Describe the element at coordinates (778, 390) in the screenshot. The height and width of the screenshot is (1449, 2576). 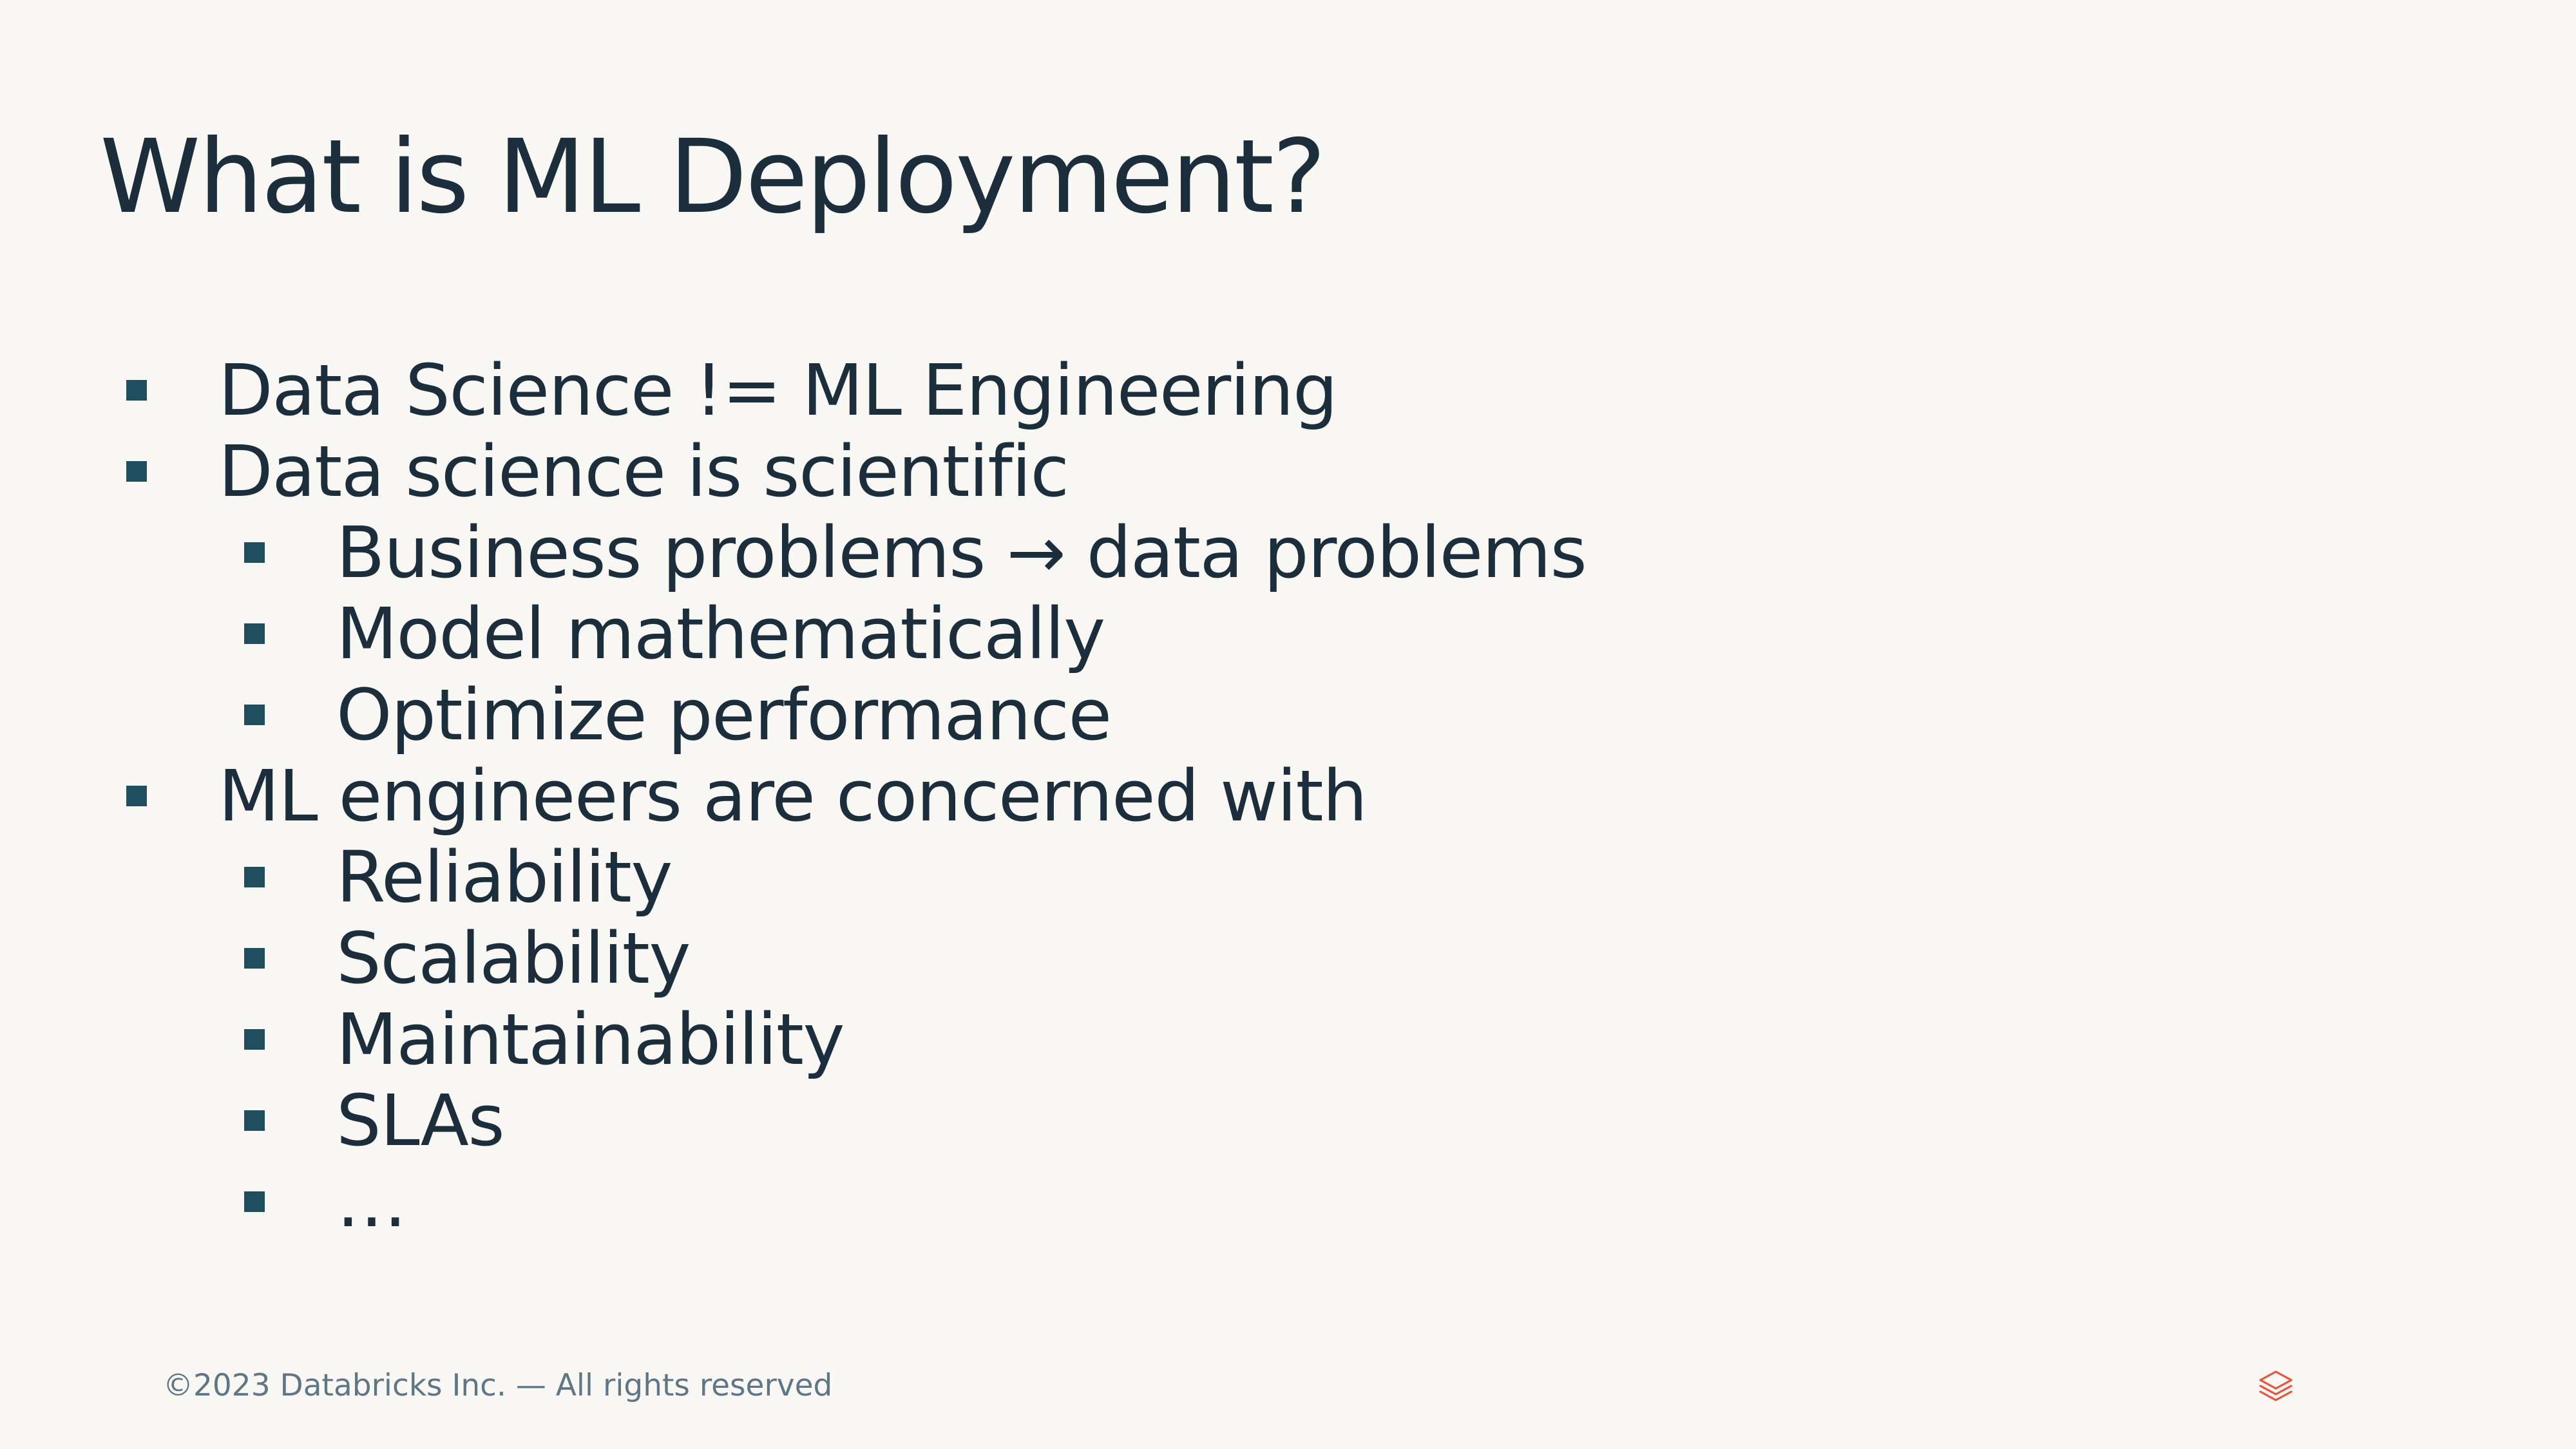
I see `bullet-text: Data Science != ML Engineering` at that location.